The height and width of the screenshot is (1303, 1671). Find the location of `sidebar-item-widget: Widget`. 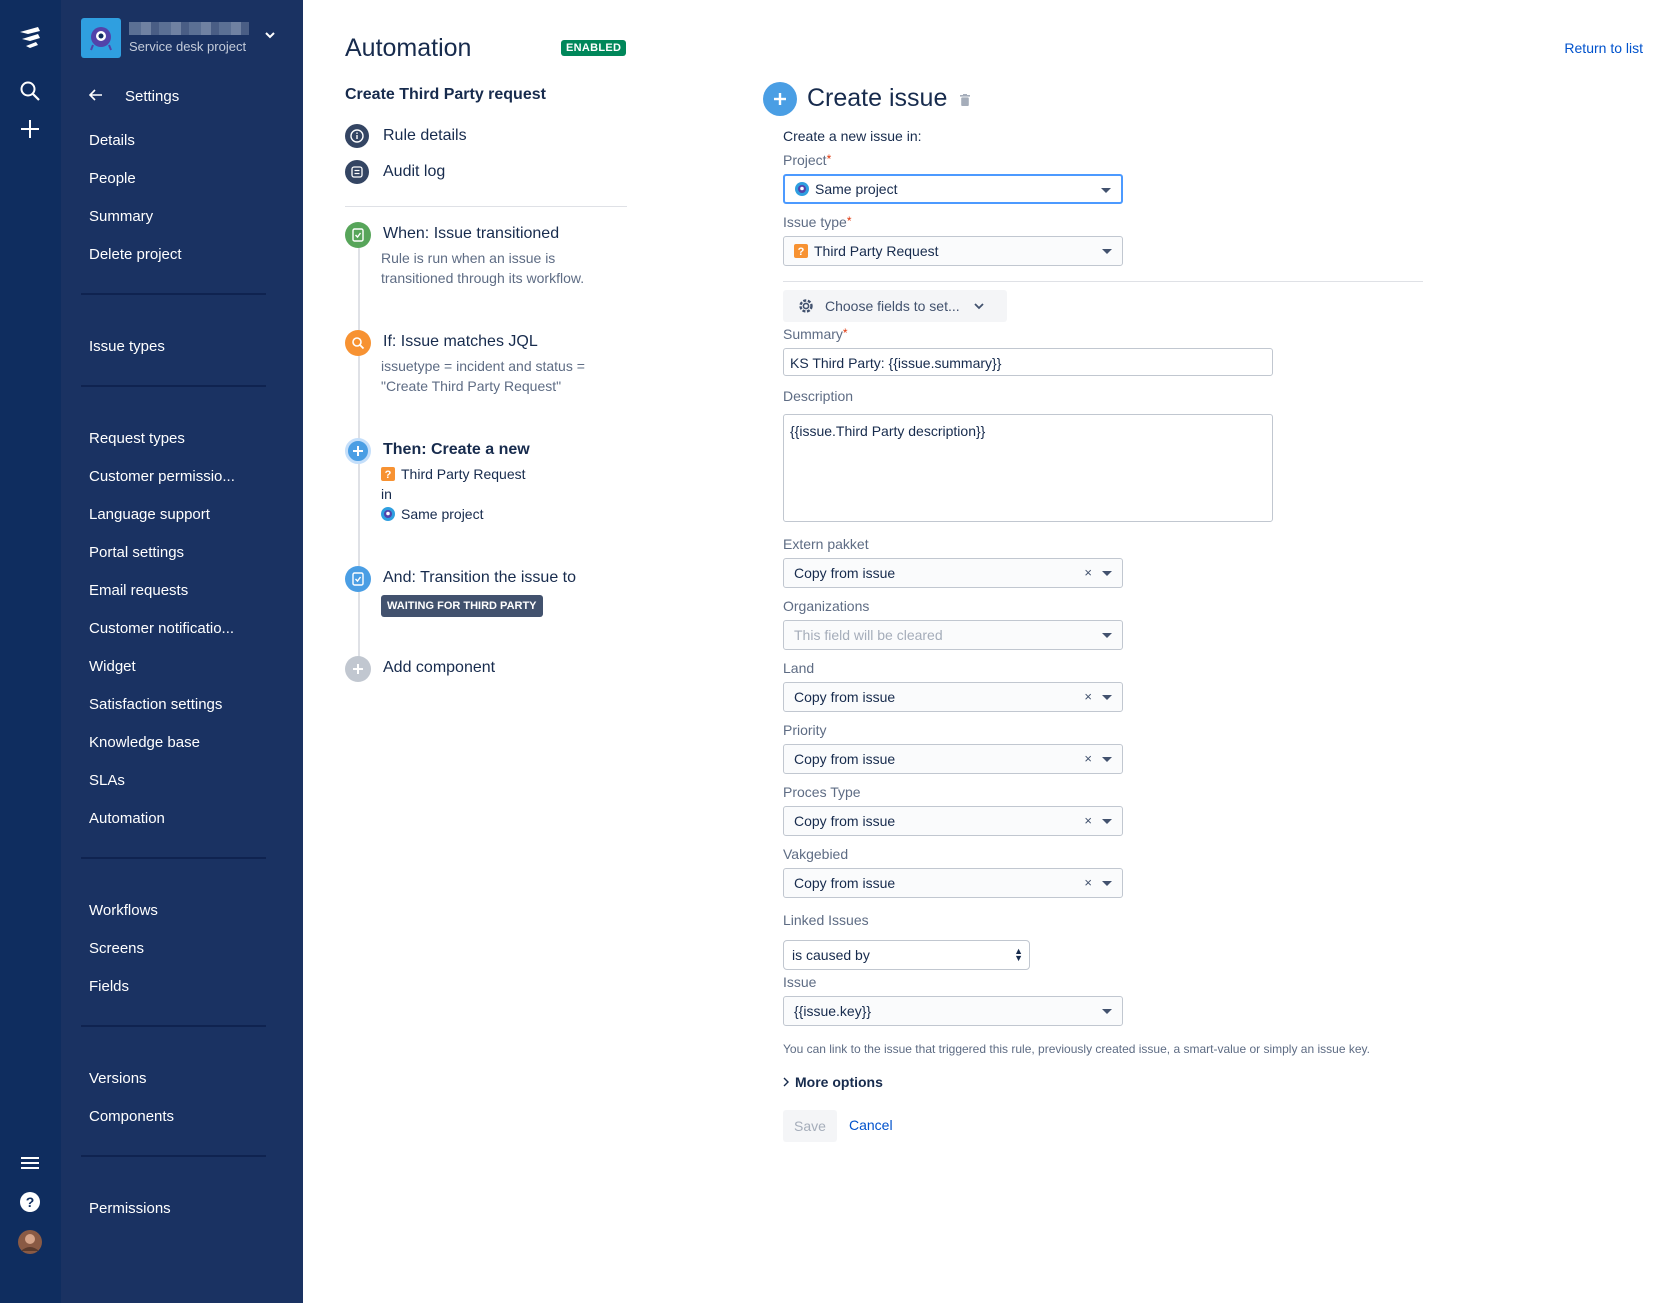

sidebar-item-widget: Widget is located at coordinates (112, 666).